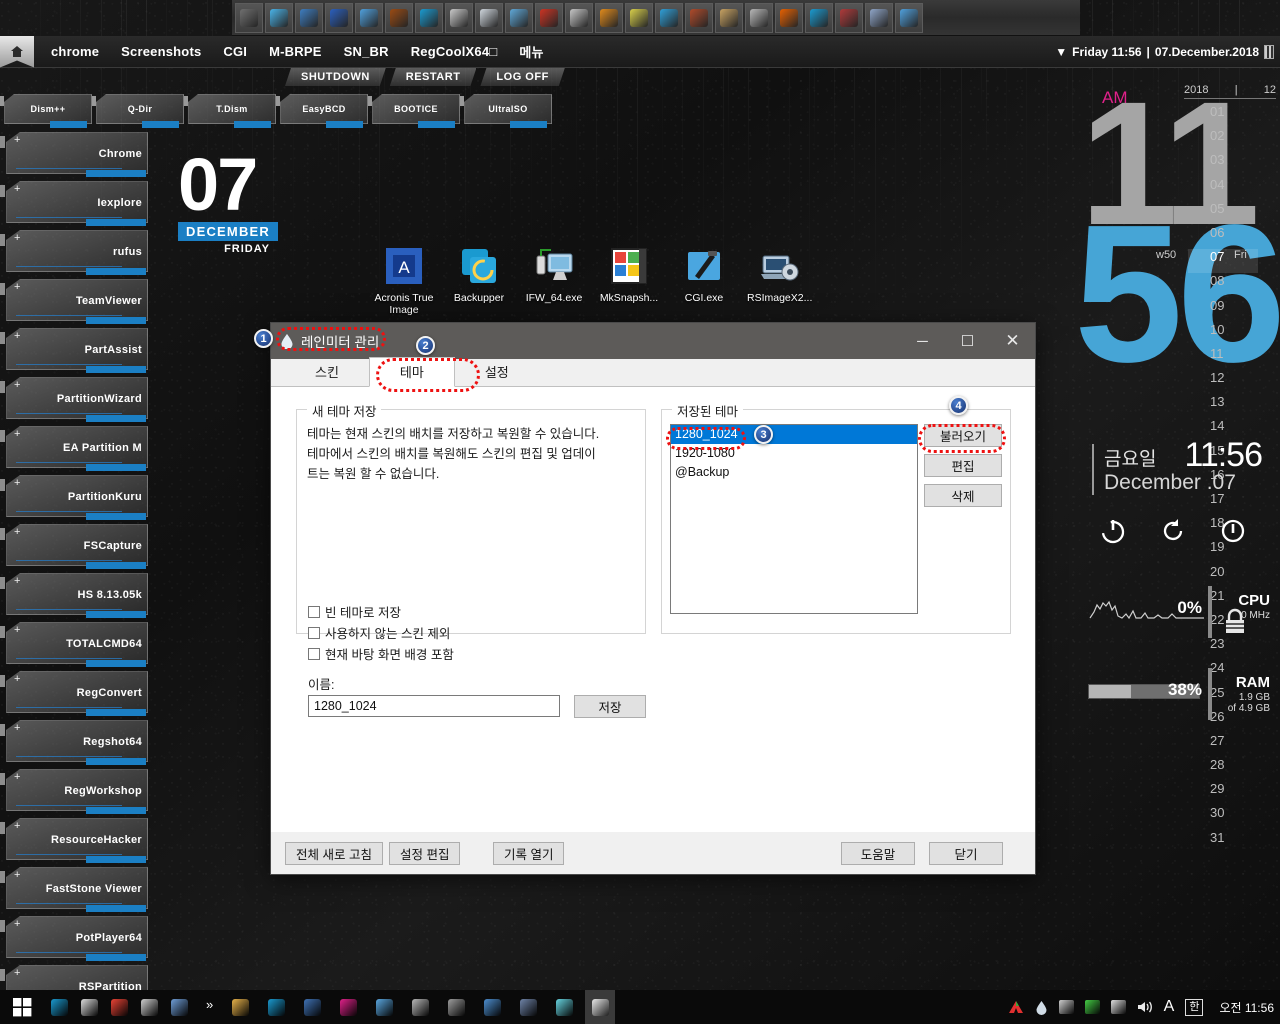 The height and width of the screenshot is (1024, 1280). Describe the element at coordinates (492, 1007) in the screenshot. I see `blue-tool-taskbar-icon` at that location.